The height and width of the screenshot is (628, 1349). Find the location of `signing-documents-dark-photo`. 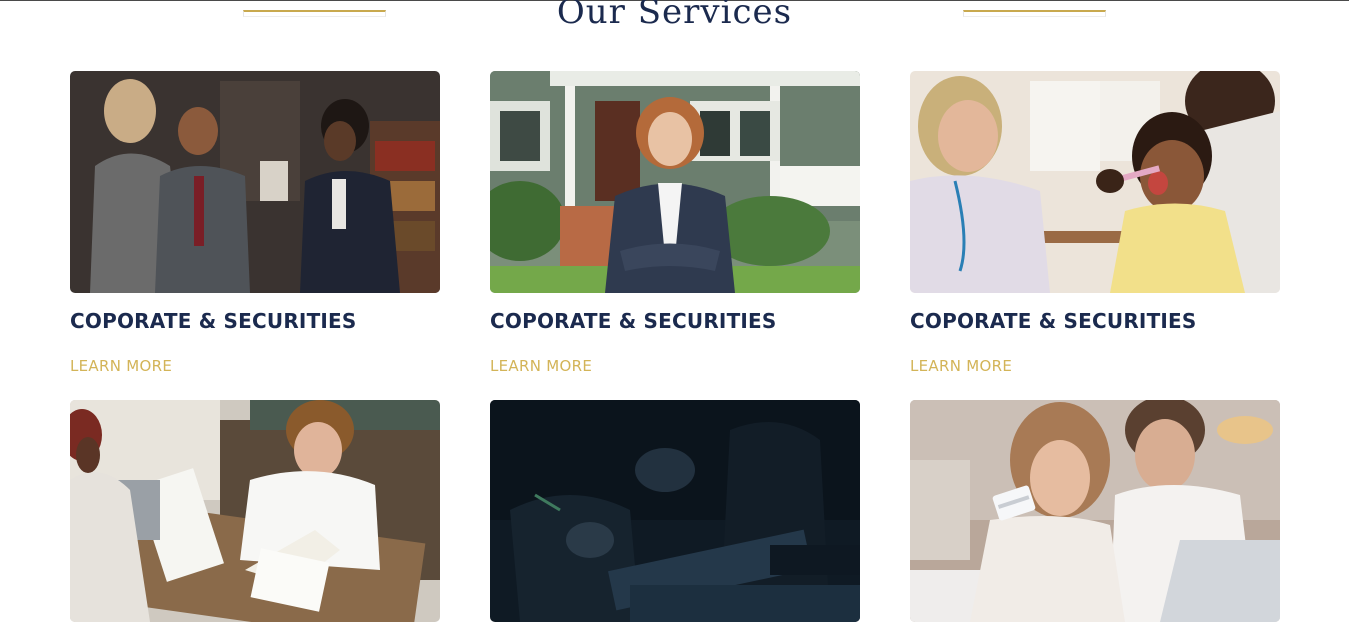

signing-documents-dark-photo is located at coordinates (675, 511).